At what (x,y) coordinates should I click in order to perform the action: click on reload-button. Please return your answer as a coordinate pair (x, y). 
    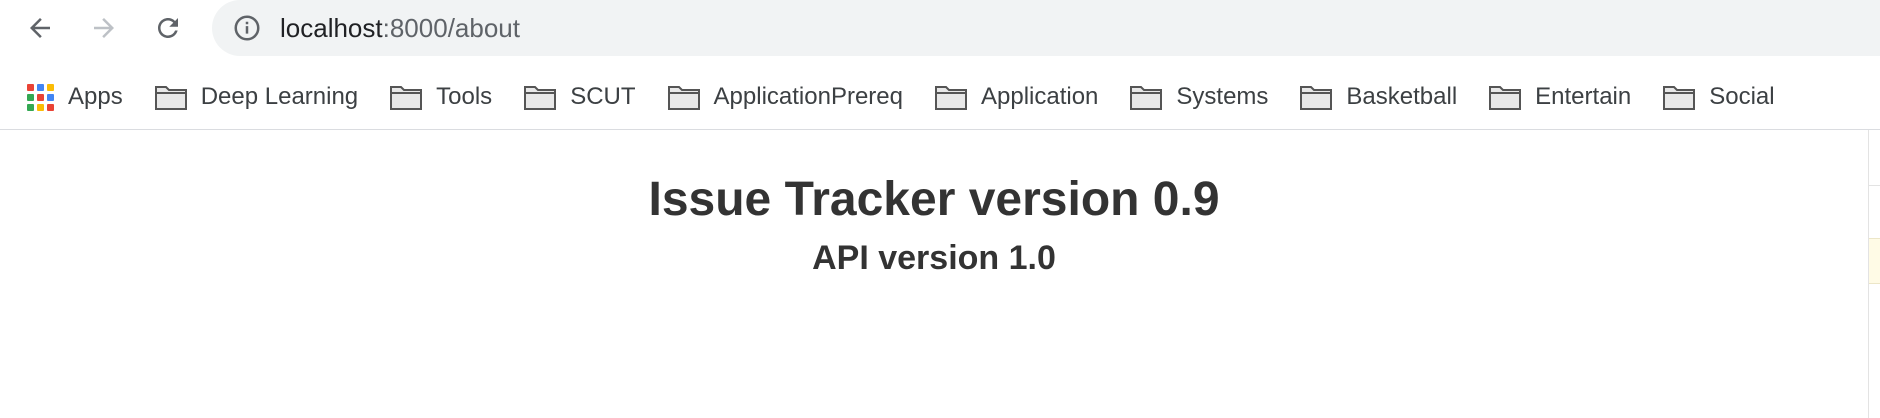
    Looking at the image, I should click on (168, 28).